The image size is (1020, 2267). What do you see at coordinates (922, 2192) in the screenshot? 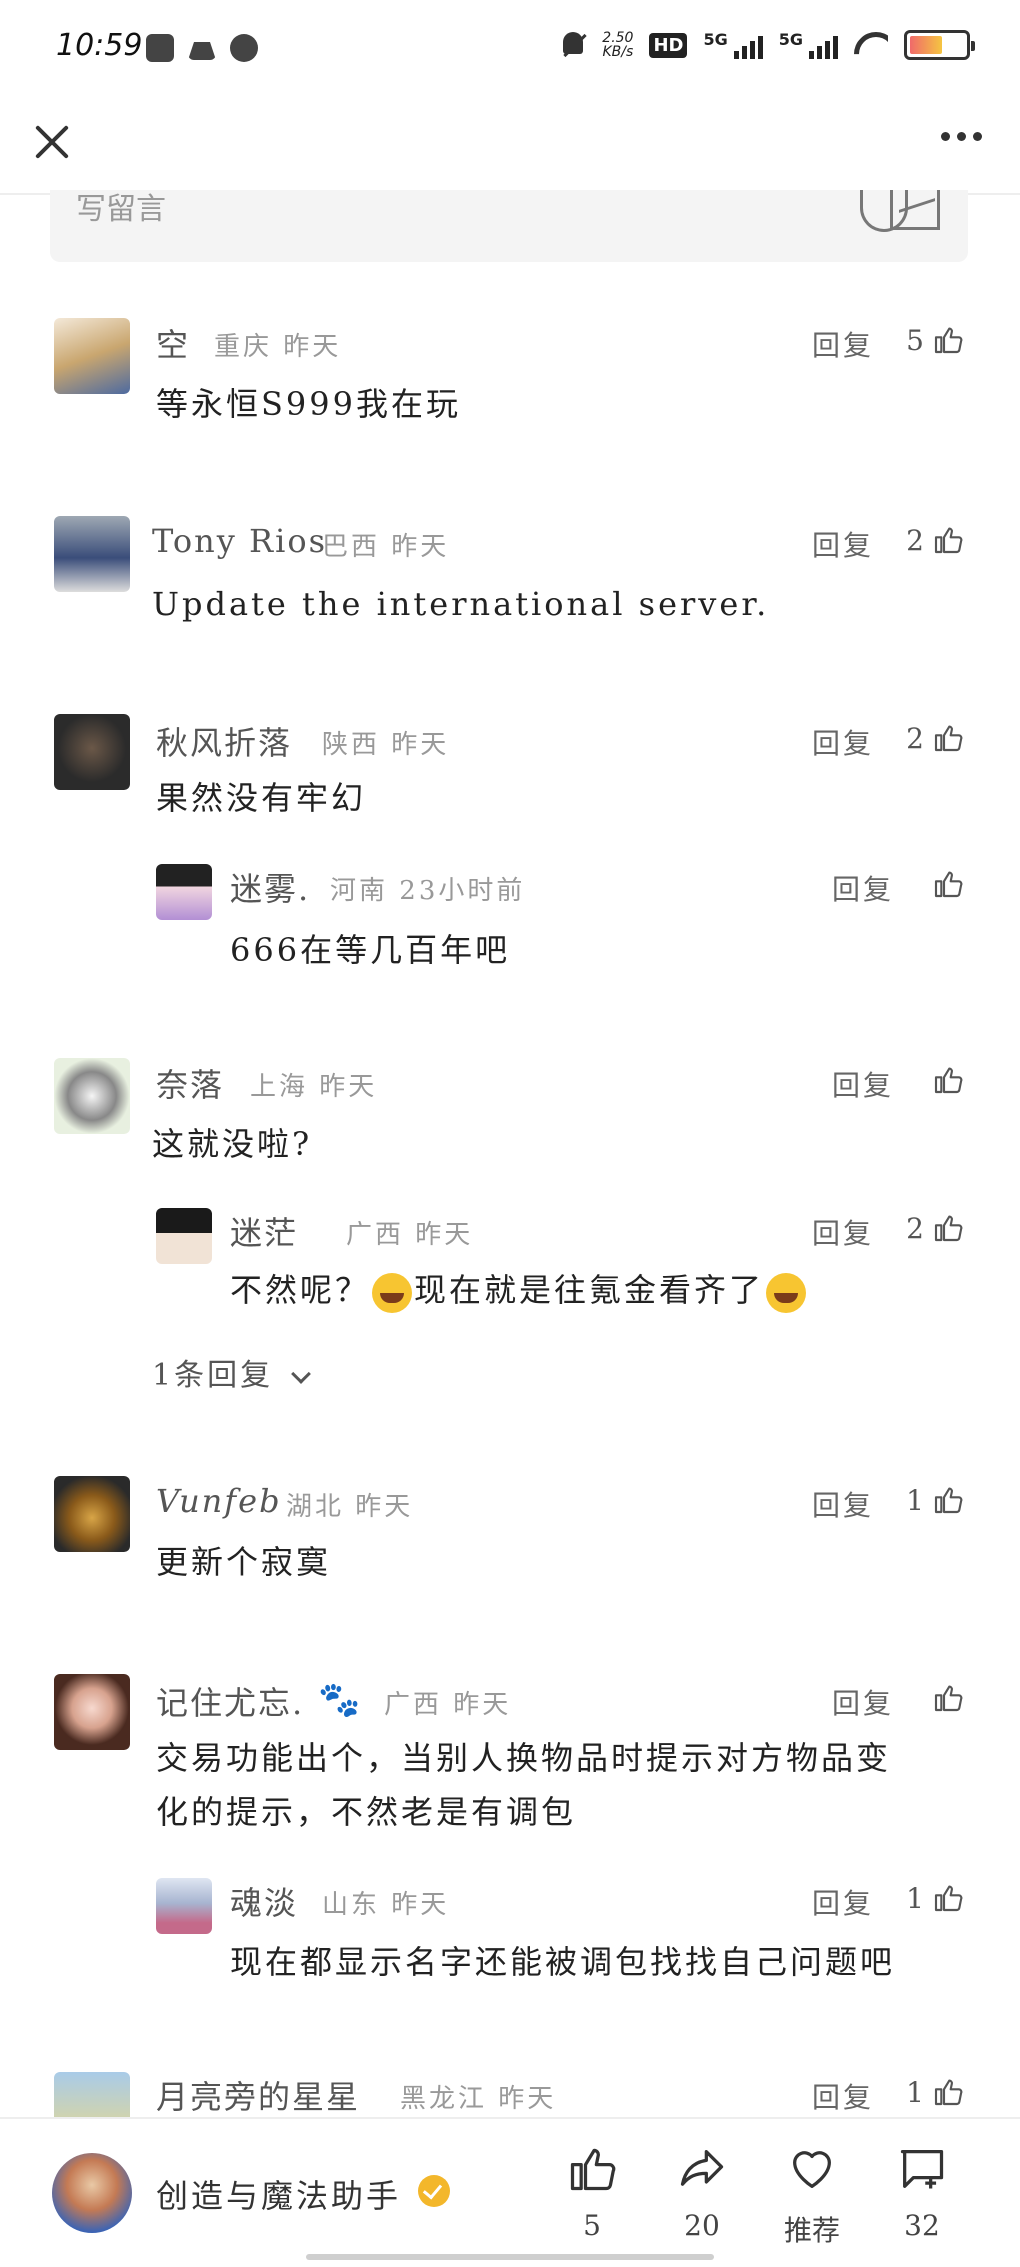
I see `comment-button: 32` at bounding box center [922, 2192].